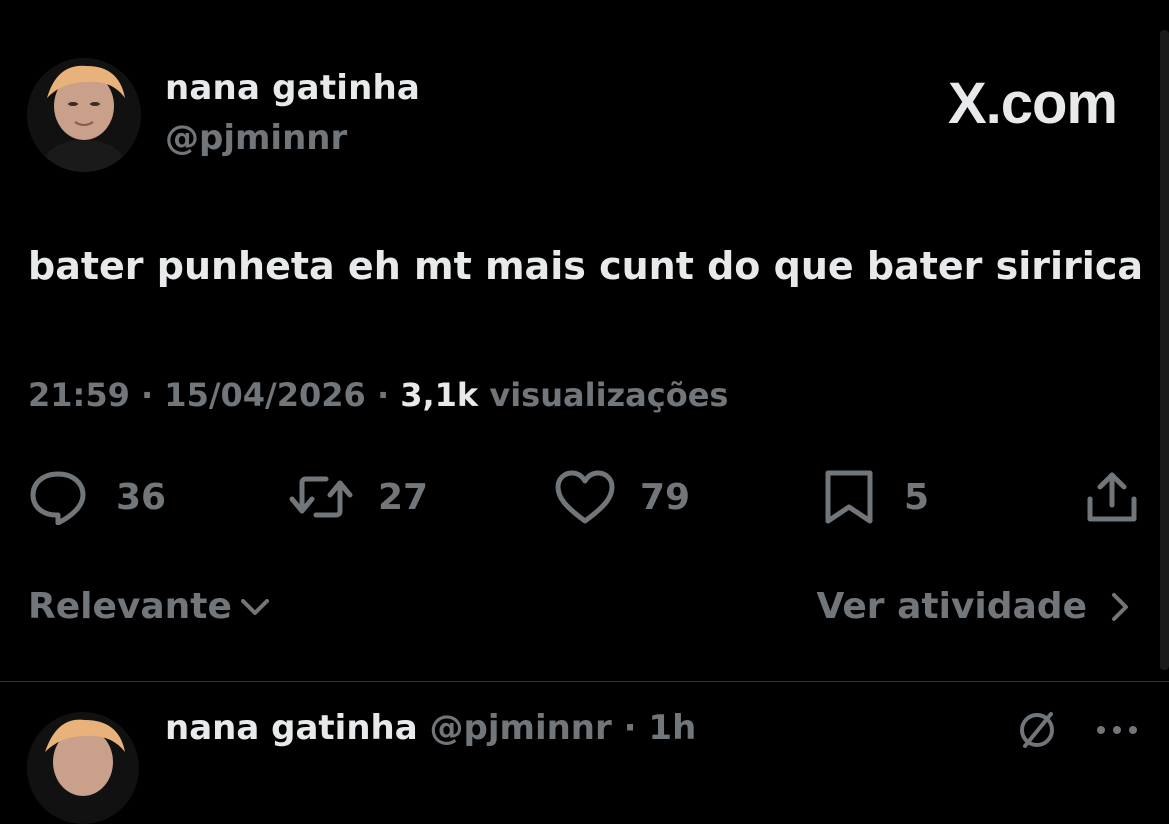  What do you see at coordinates (321, 497) in the screenshot?
I see `repost-arrows-icon` at bounding box center [321, 497].